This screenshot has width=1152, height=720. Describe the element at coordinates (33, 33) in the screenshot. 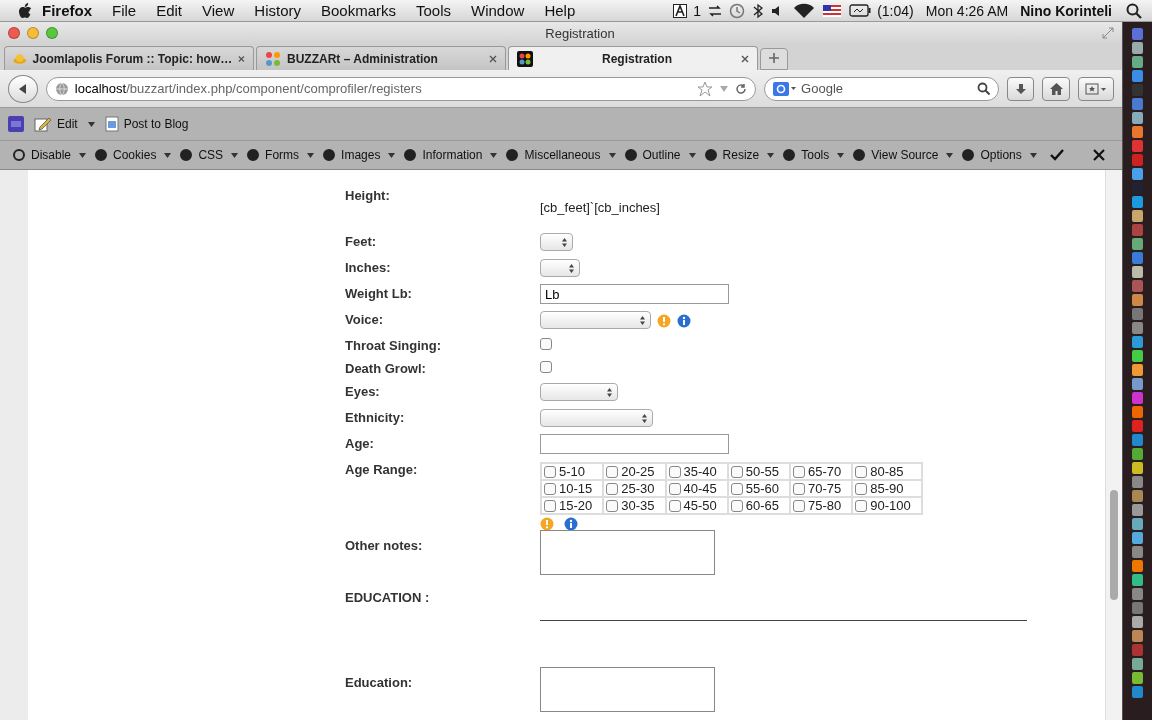

I see `minimize-button` at that location.